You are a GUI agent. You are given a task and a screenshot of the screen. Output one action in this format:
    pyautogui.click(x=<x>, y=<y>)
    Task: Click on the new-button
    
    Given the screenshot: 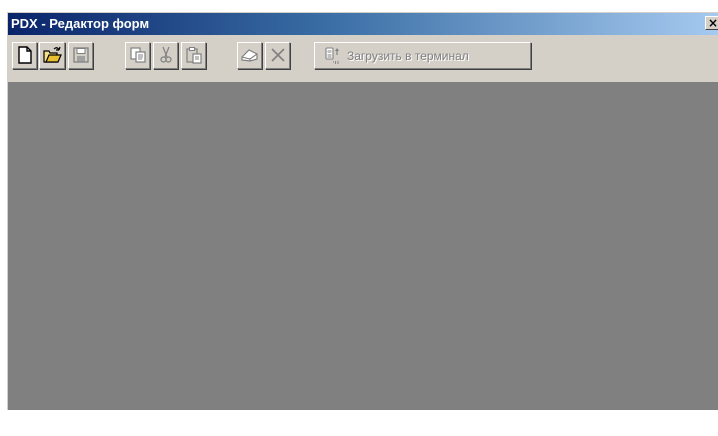 What is the action you would take?
    pyautogui.click(x=24, y=55)
    